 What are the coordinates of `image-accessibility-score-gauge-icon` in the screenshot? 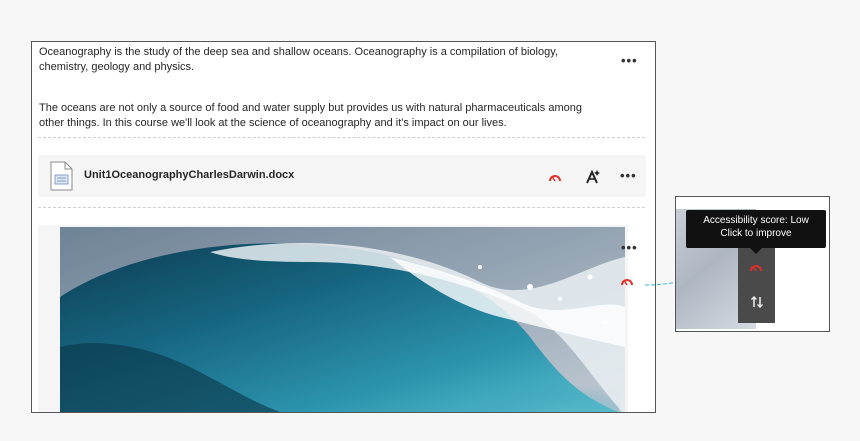 It's located at (627, 281).